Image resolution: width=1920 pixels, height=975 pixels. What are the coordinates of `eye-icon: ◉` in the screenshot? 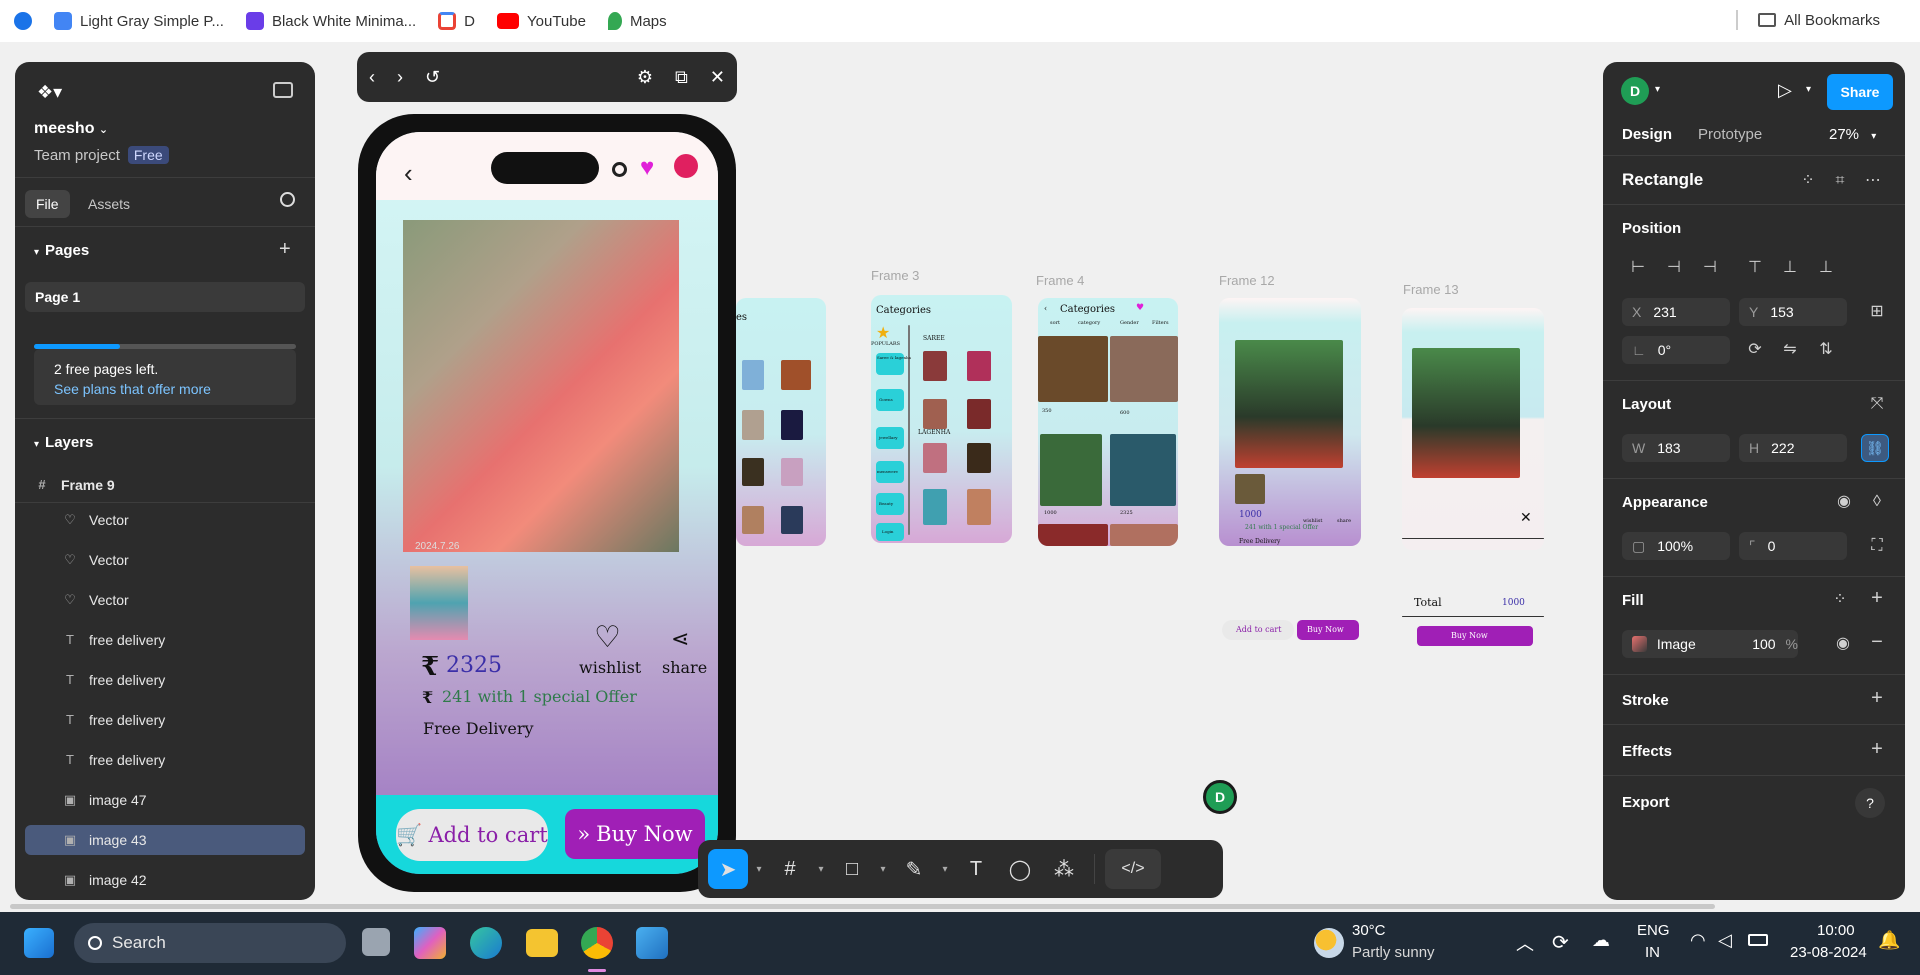 It's located at (1844, 502).